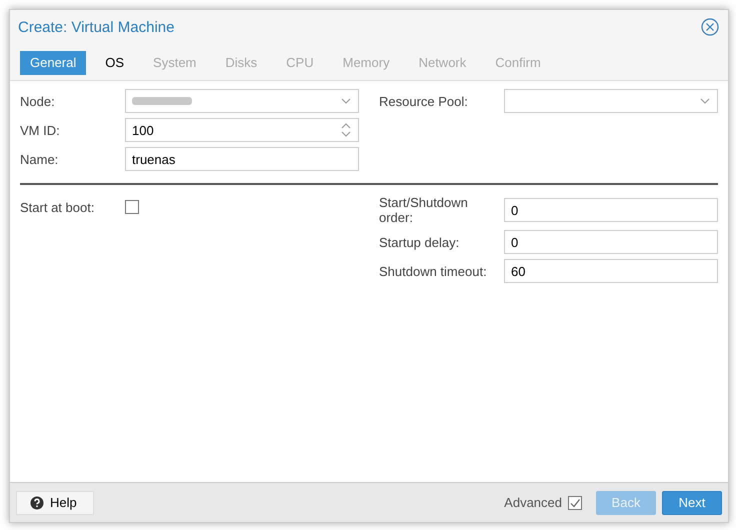  Describe the element at coordinates (53, 63) in the screenshot. I see `tab: General` at that location.